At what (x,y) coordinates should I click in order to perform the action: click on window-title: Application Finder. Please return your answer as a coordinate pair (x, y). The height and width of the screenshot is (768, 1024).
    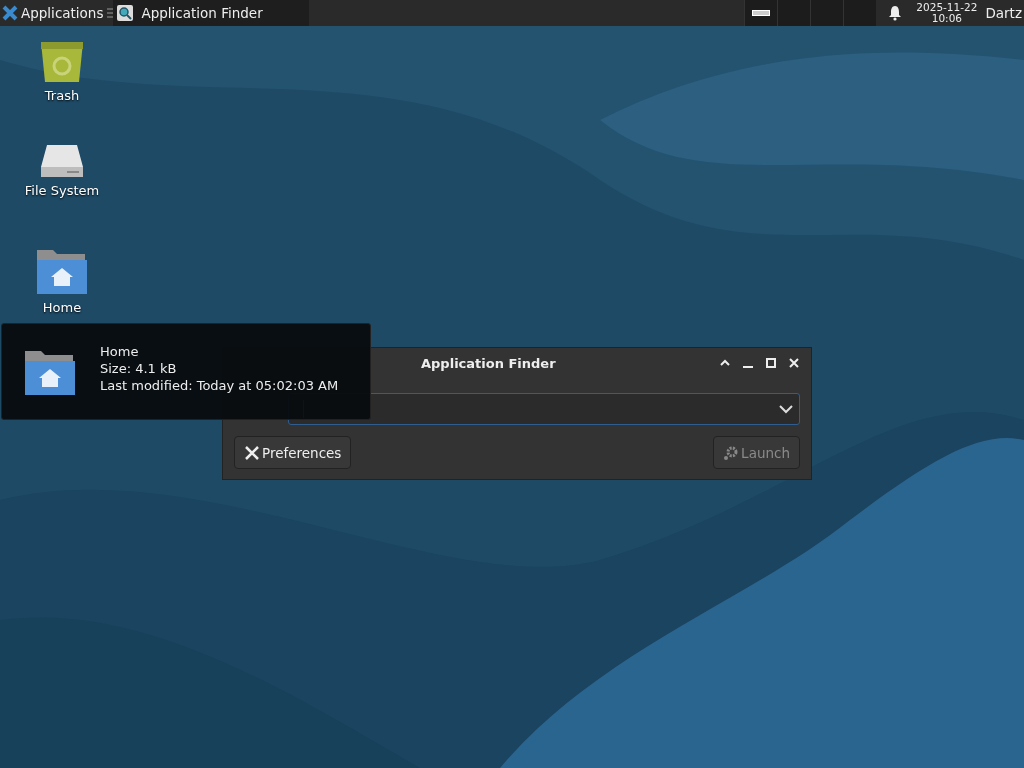
    Looking at the image, I should click on (488, 363).